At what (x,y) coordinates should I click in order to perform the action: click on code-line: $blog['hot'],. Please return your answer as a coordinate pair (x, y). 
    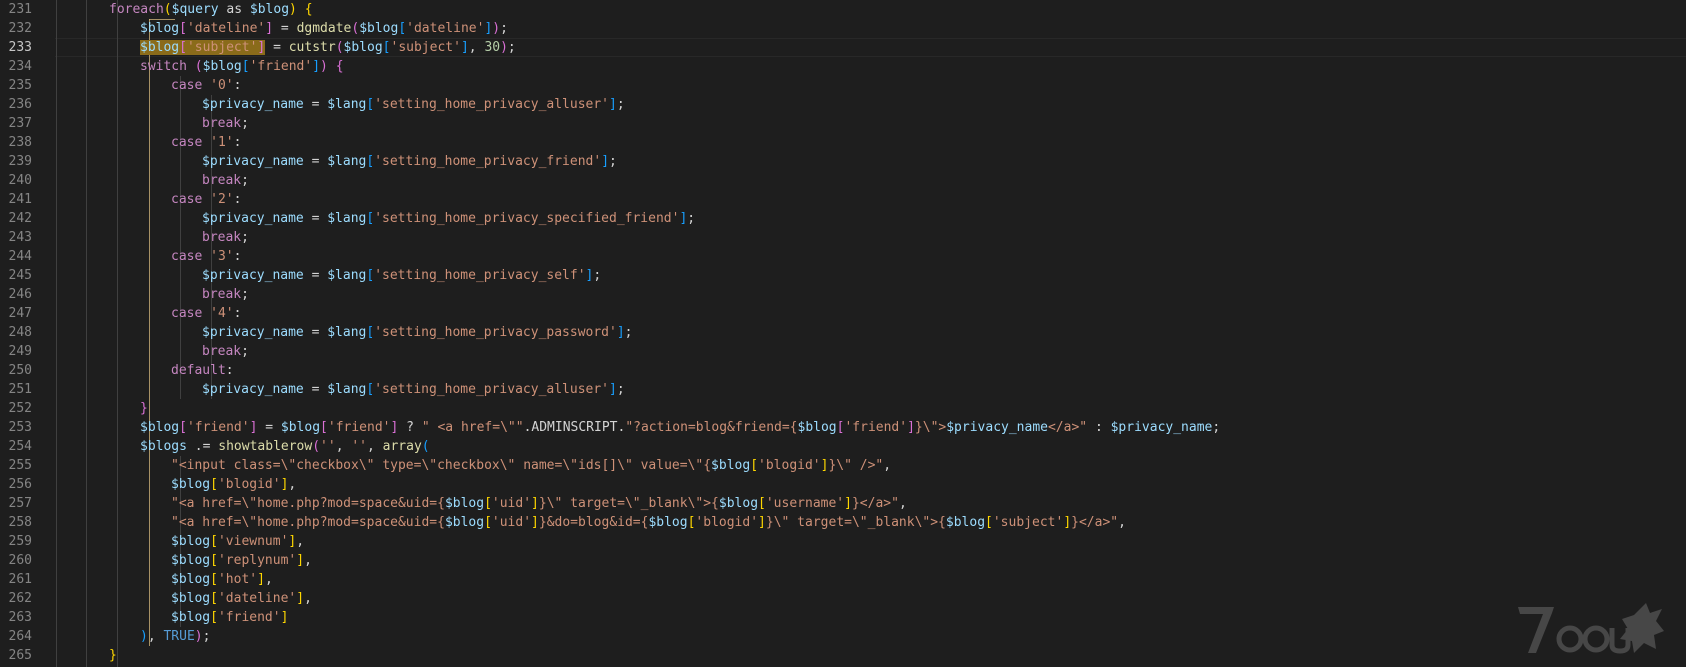
    Looking at the image, I should click on (222, 579).